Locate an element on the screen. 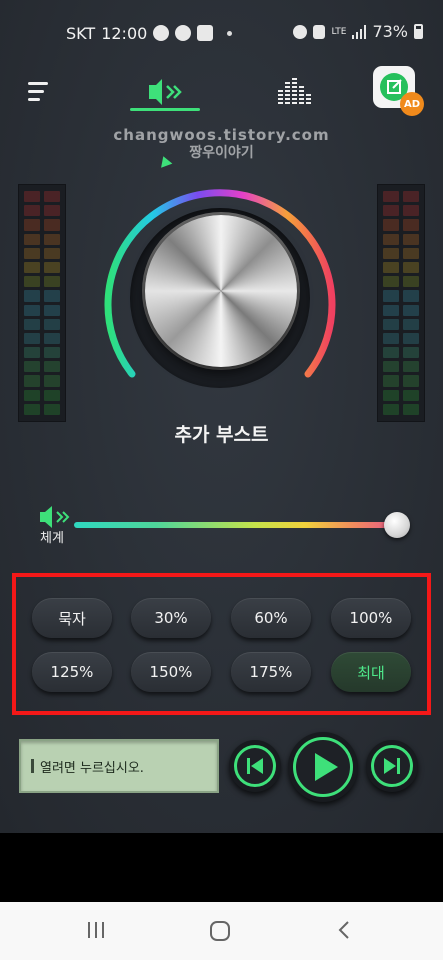 The width and height of the screenshot is (443, 960). carrier-label: SKT is located at coordinates (81, 33).